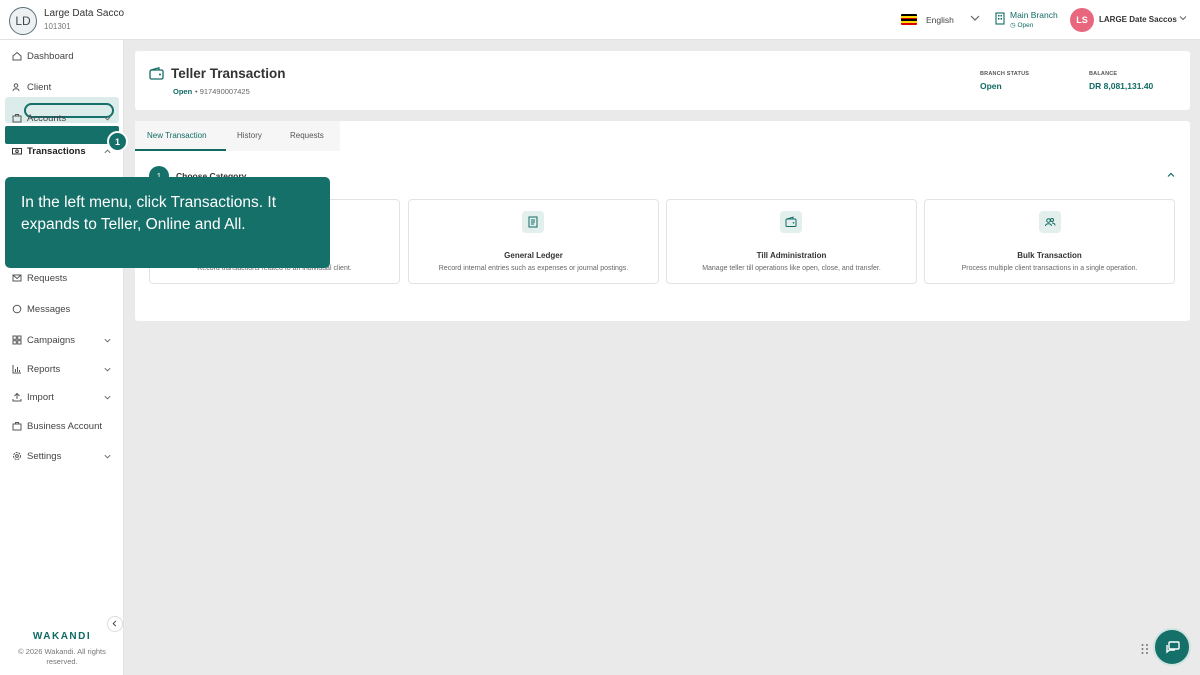  I want to click on sidebar-item-transactions: Transactions, so click(62, 151).